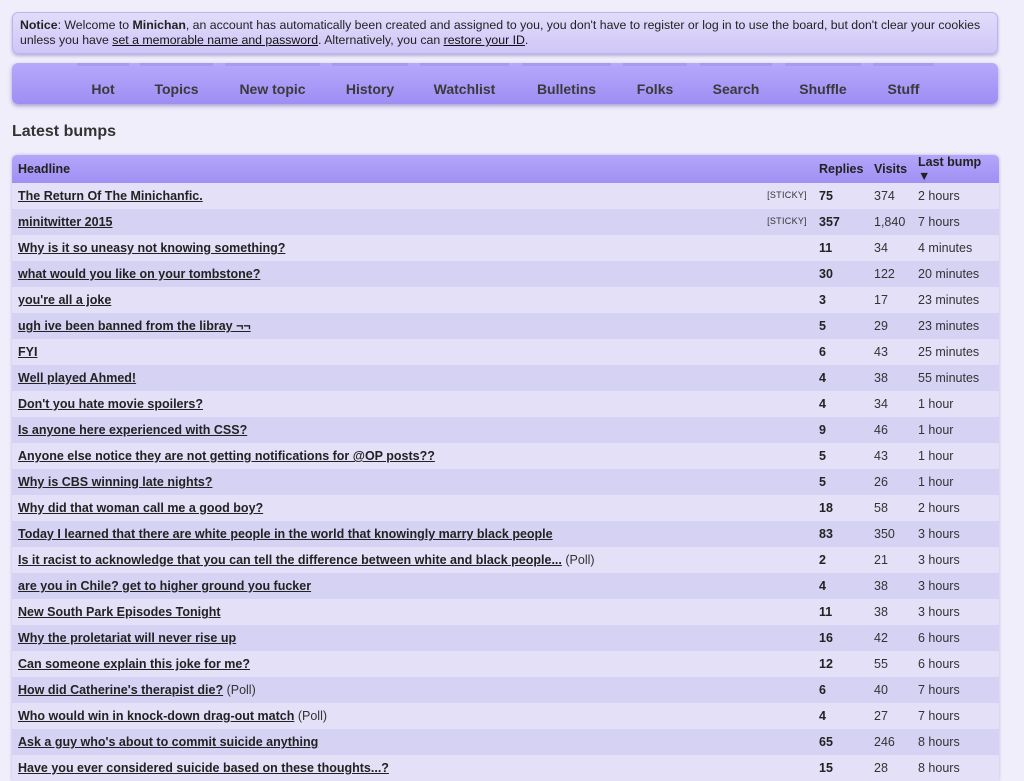  I want to click on nav-history: History, so click(370, 83).